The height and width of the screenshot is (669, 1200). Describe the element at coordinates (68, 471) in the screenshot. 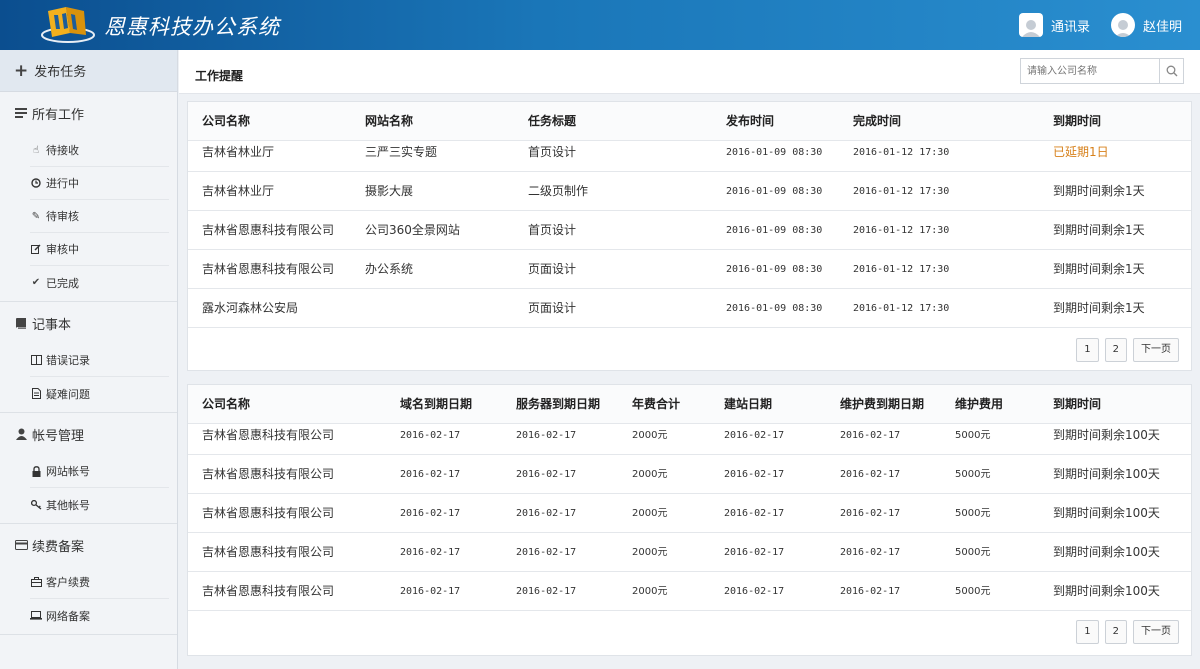

I see `sidebar-item-label: 网站帐号` at that location.